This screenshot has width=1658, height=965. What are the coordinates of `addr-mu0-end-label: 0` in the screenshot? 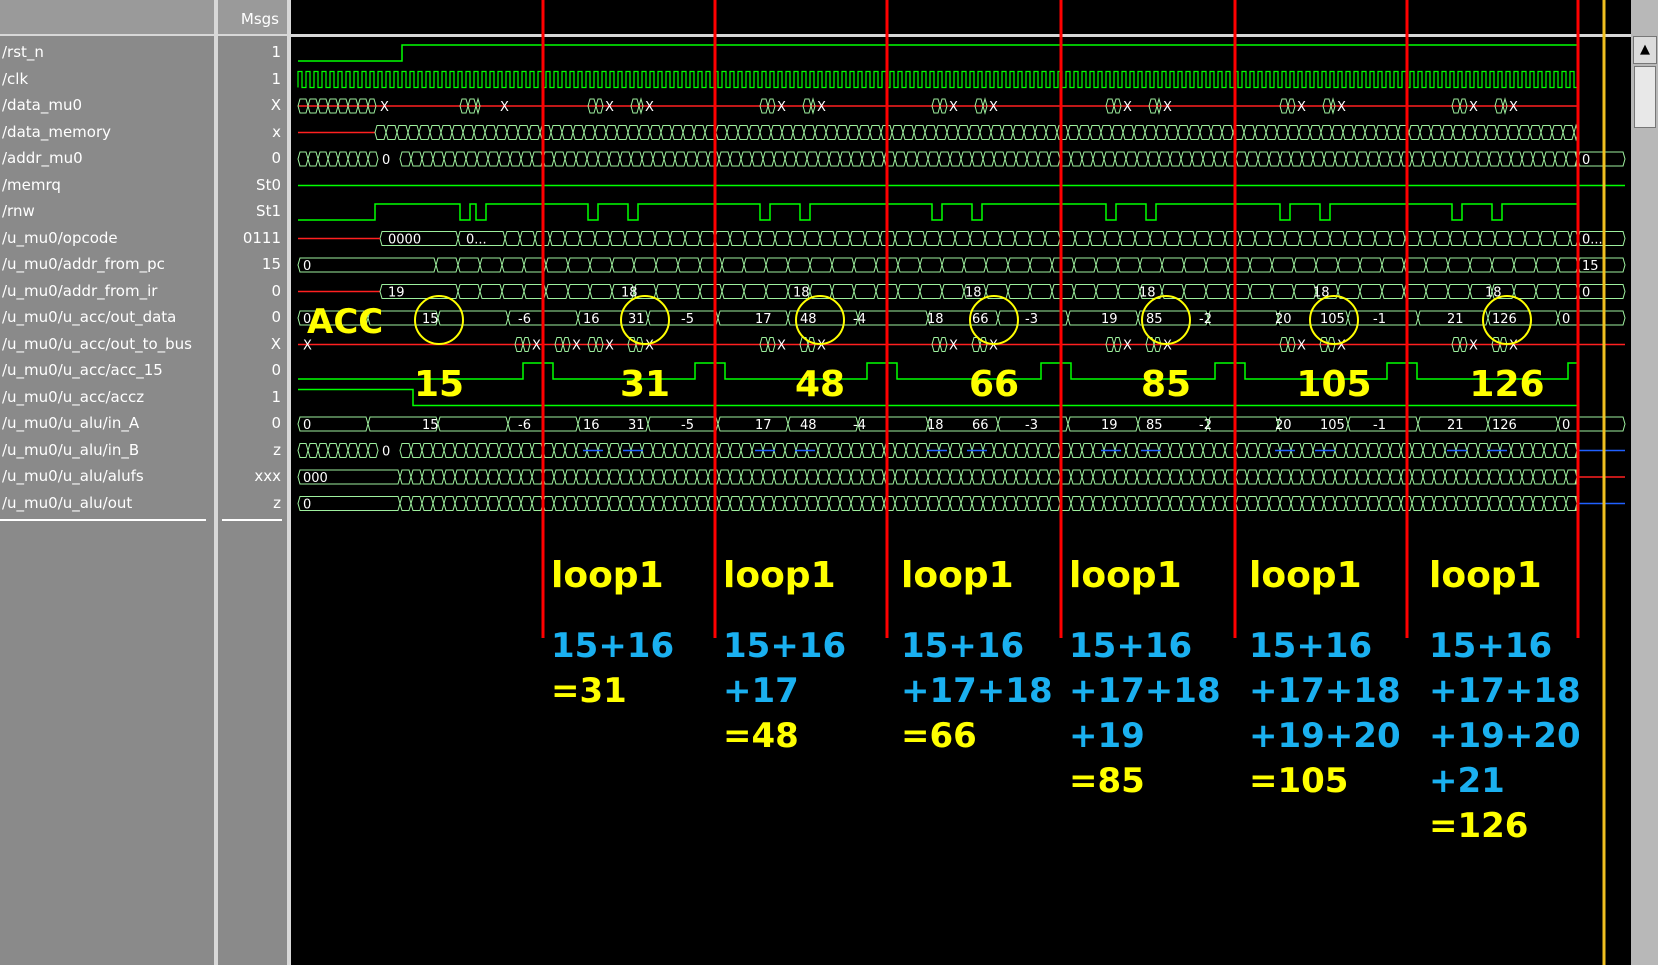 It's located at (1586, 160).